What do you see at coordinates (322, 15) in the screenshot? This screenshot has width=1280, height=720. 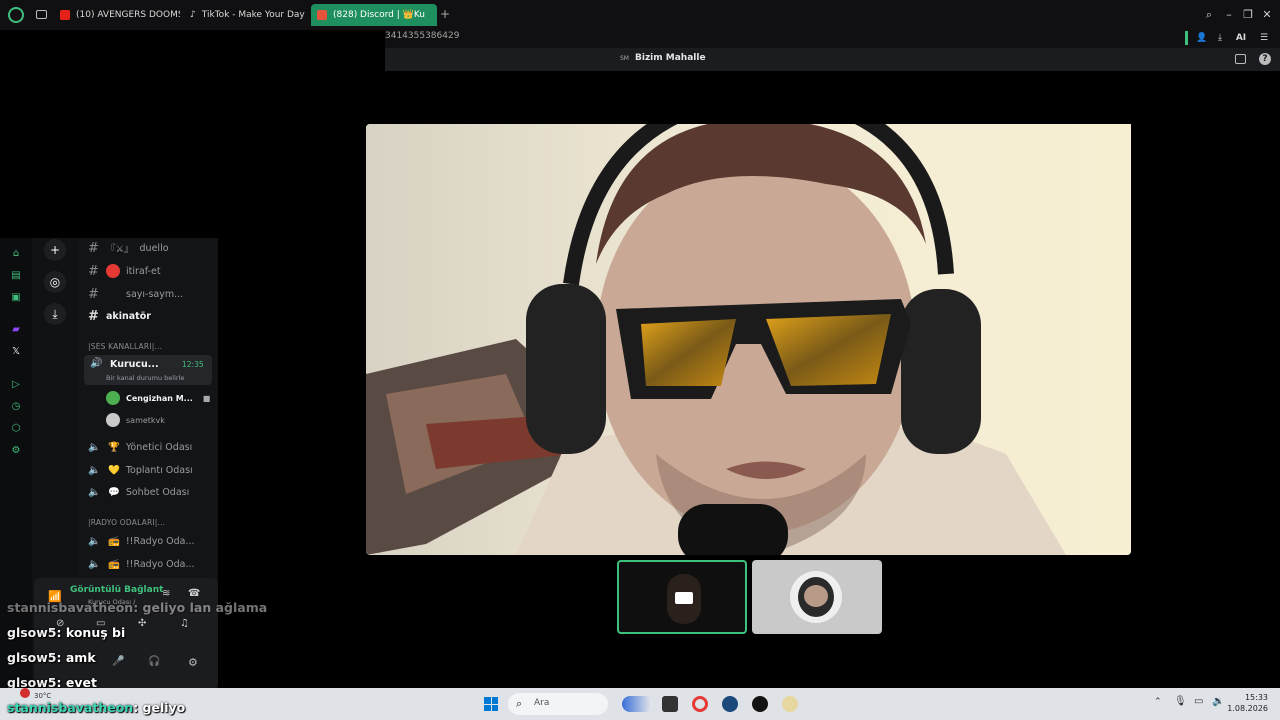 I see `discord-tab-icon` at bounding box center [322, 15].